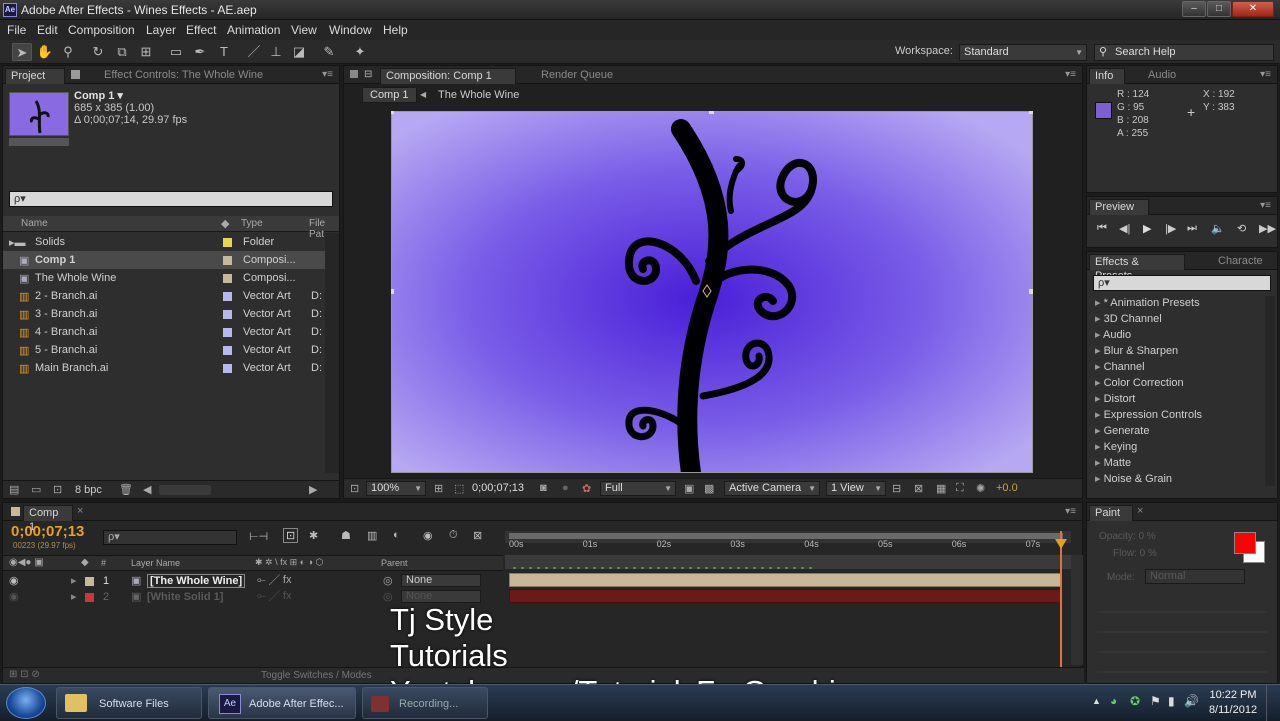  I want to click on motion-blur-icon: ◐, so click(396, 535).